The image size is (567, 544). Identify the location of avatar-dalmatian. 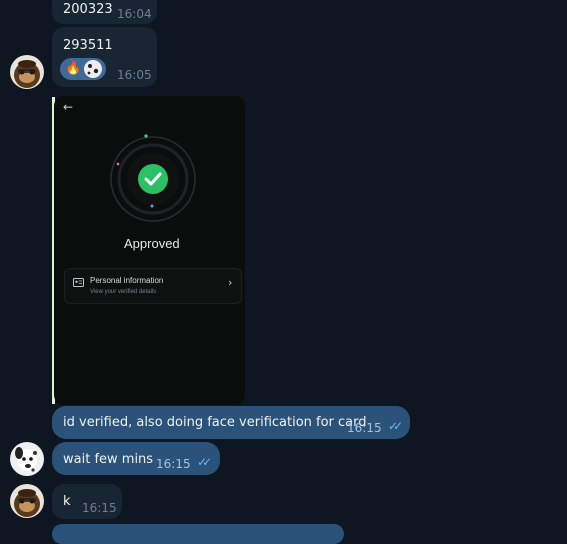
(27, 459).